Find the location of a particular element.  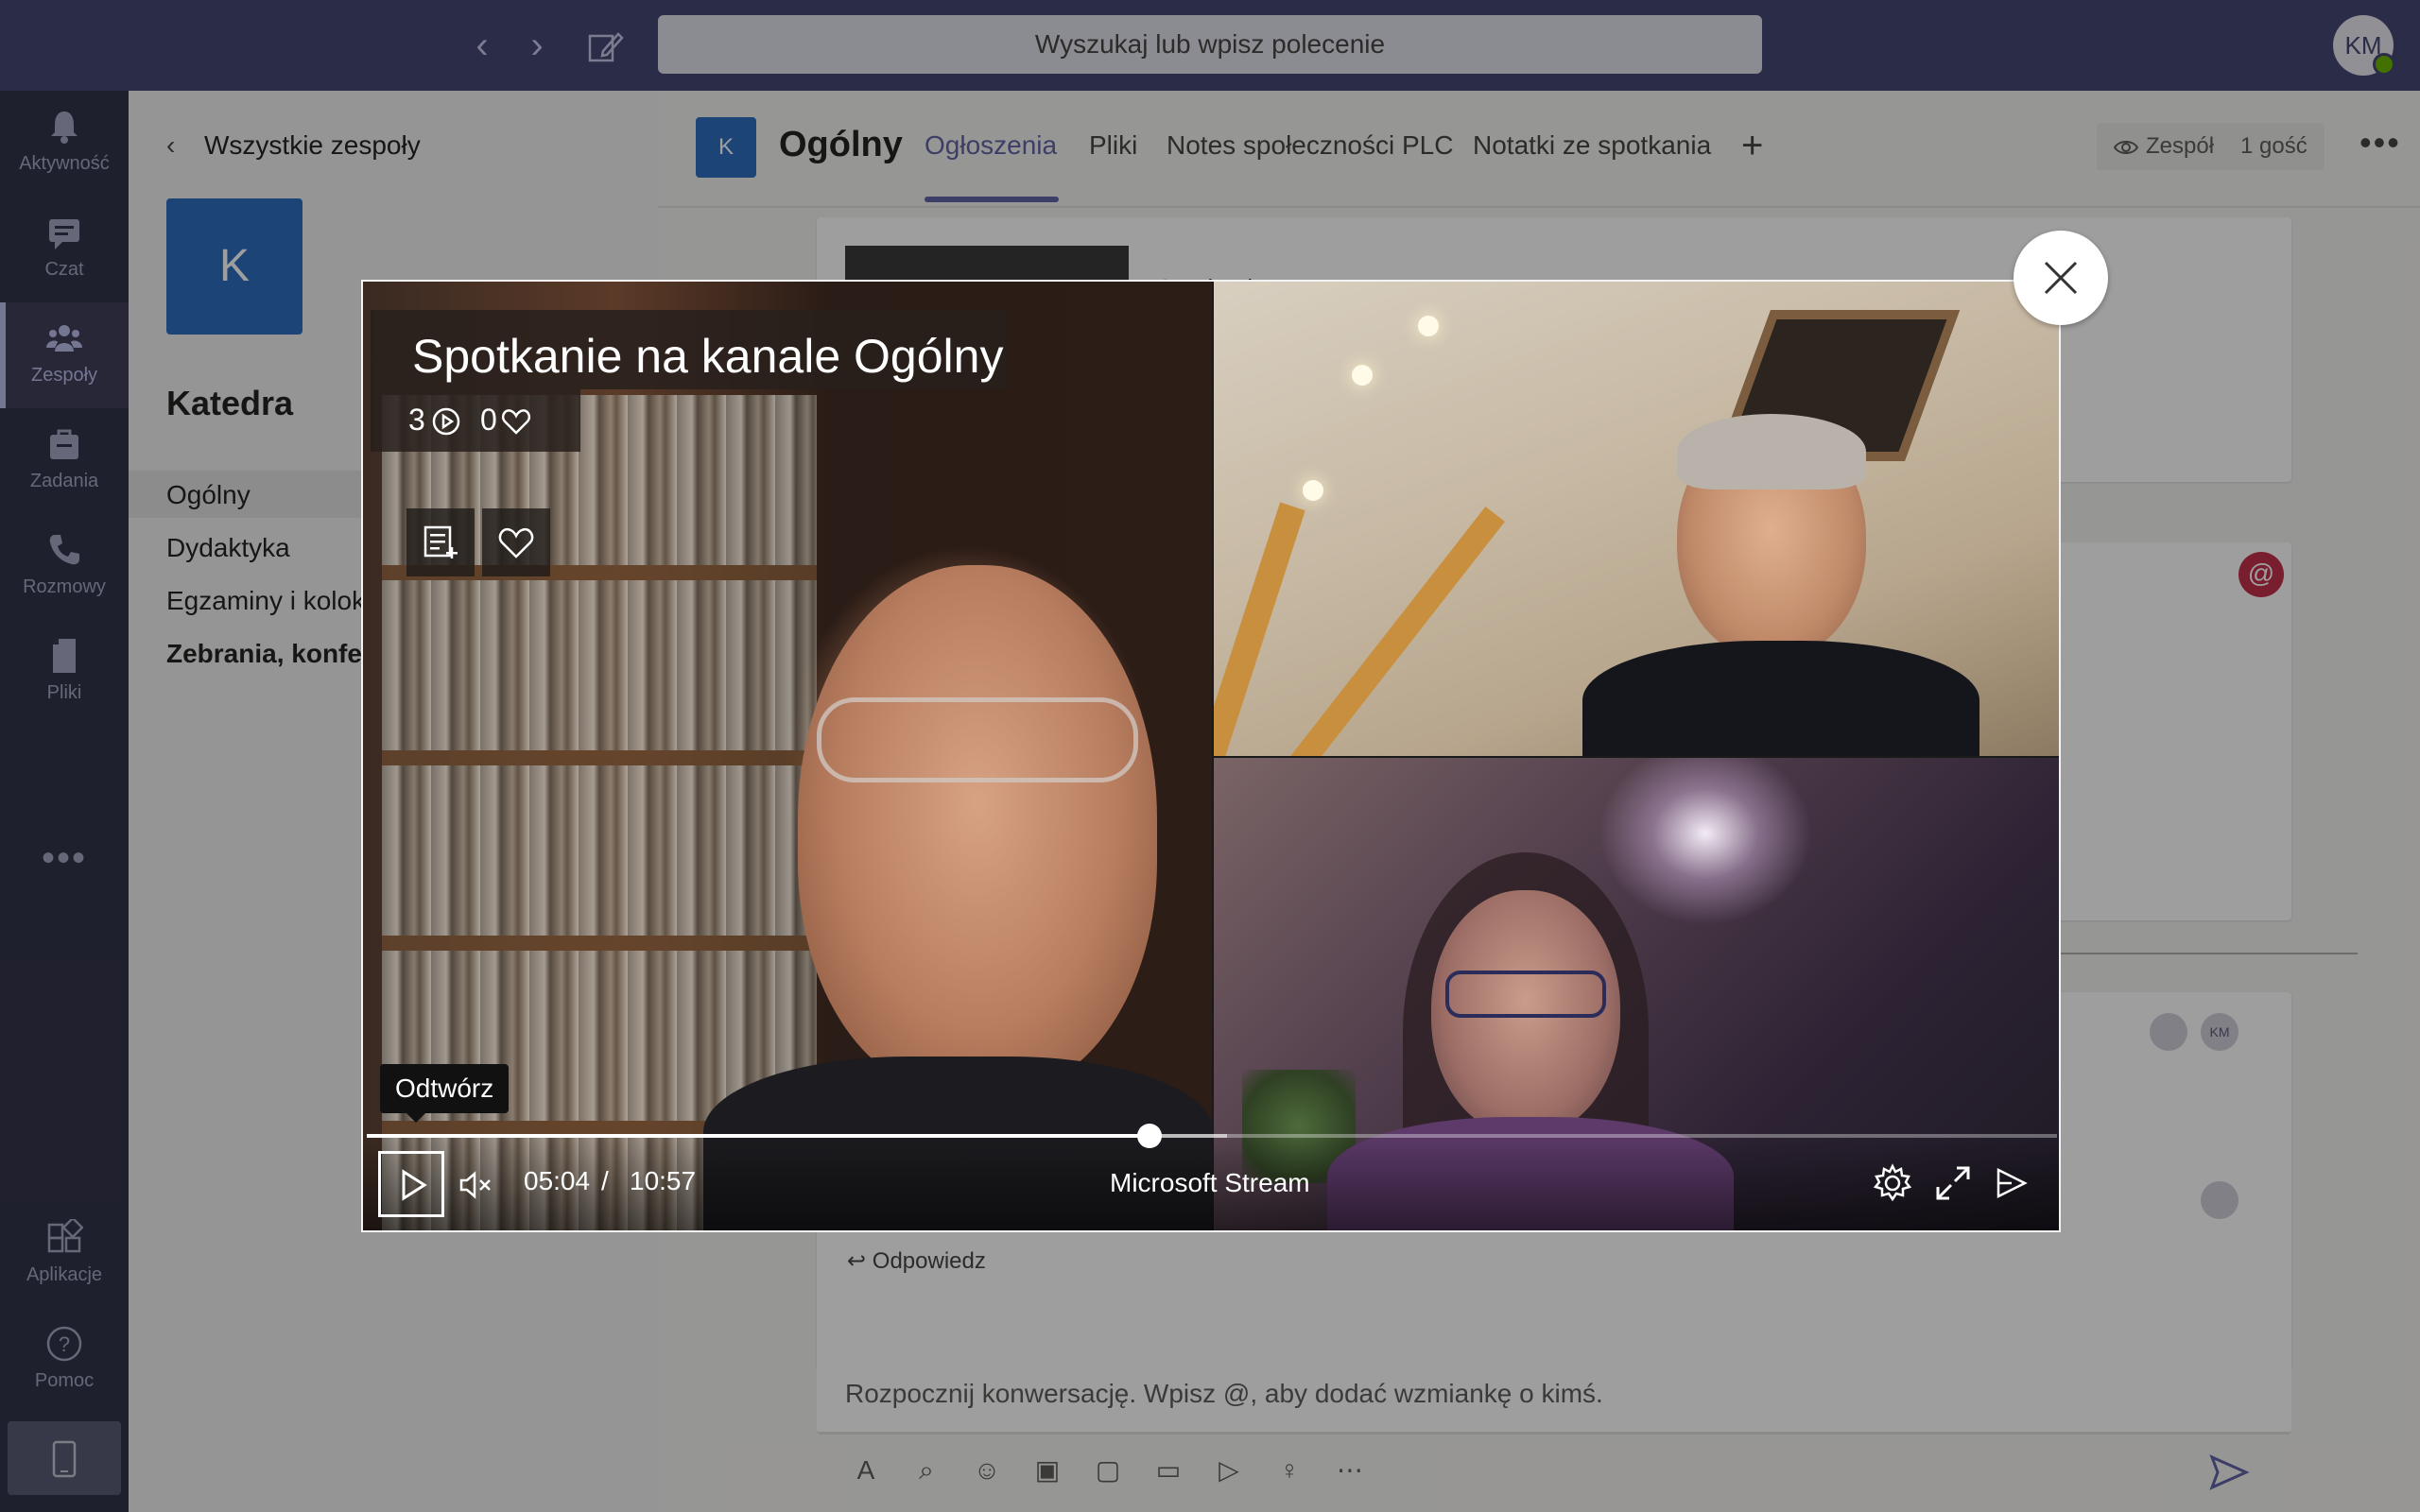

views-play-icon is located at coordinates (446, 421).